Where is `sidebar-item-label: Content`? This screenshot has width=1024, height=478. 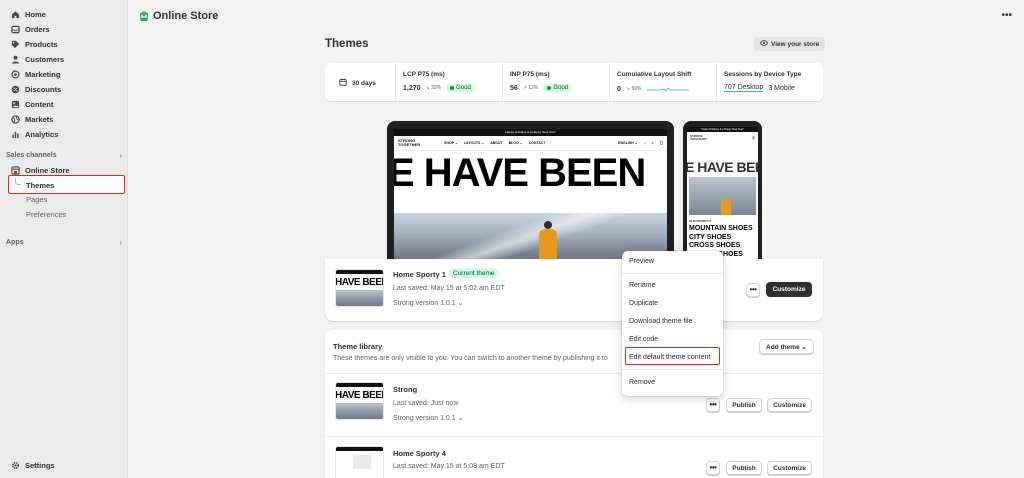 sidebar-item-label: Content is located at coordinates (39, 104).